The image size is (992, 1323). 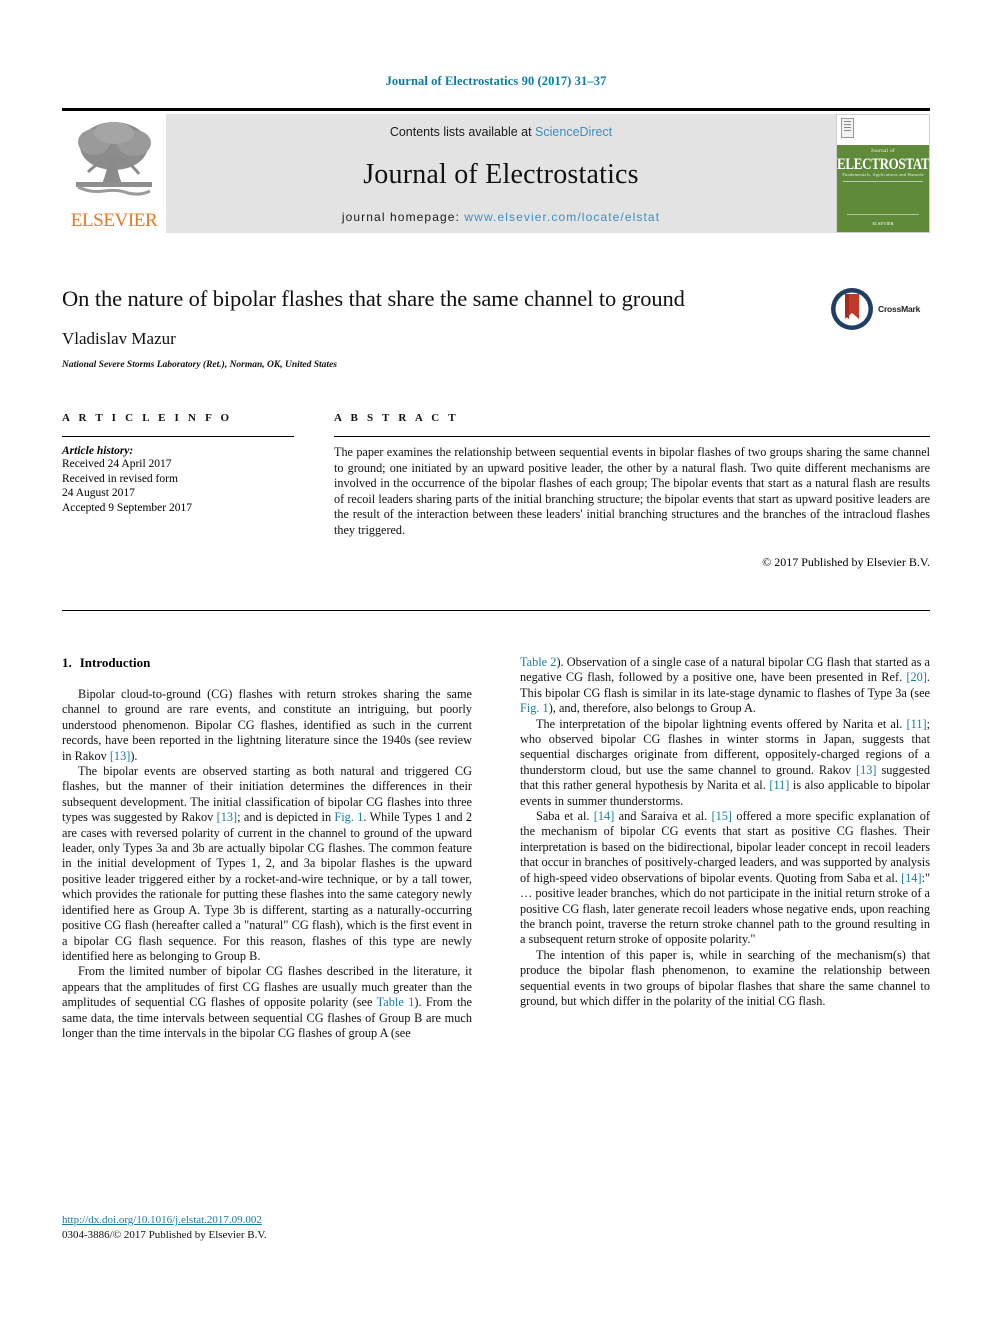 What do you see at coordinates (847, 128) in the screenshot?
I see `cover-elsevier-mark-icon` at bounding box center [847, 128].